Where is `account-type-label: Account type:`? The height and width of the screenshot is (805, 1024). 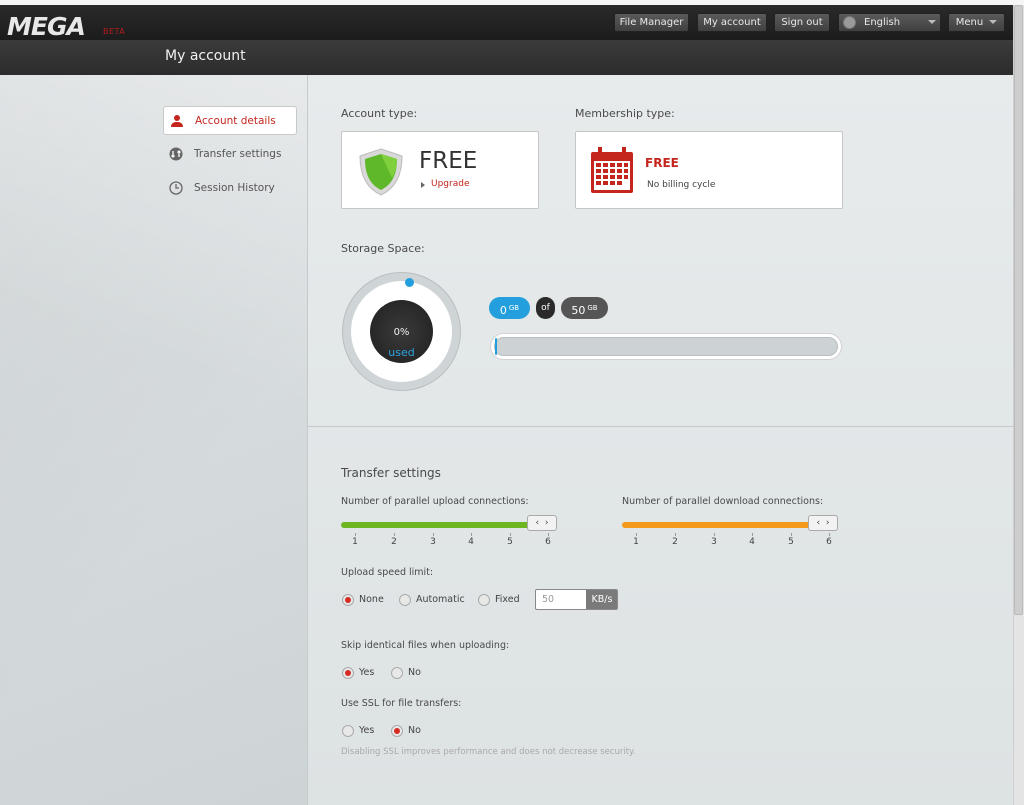
account-type-label: Account type: is located at coordinates (379, 113).